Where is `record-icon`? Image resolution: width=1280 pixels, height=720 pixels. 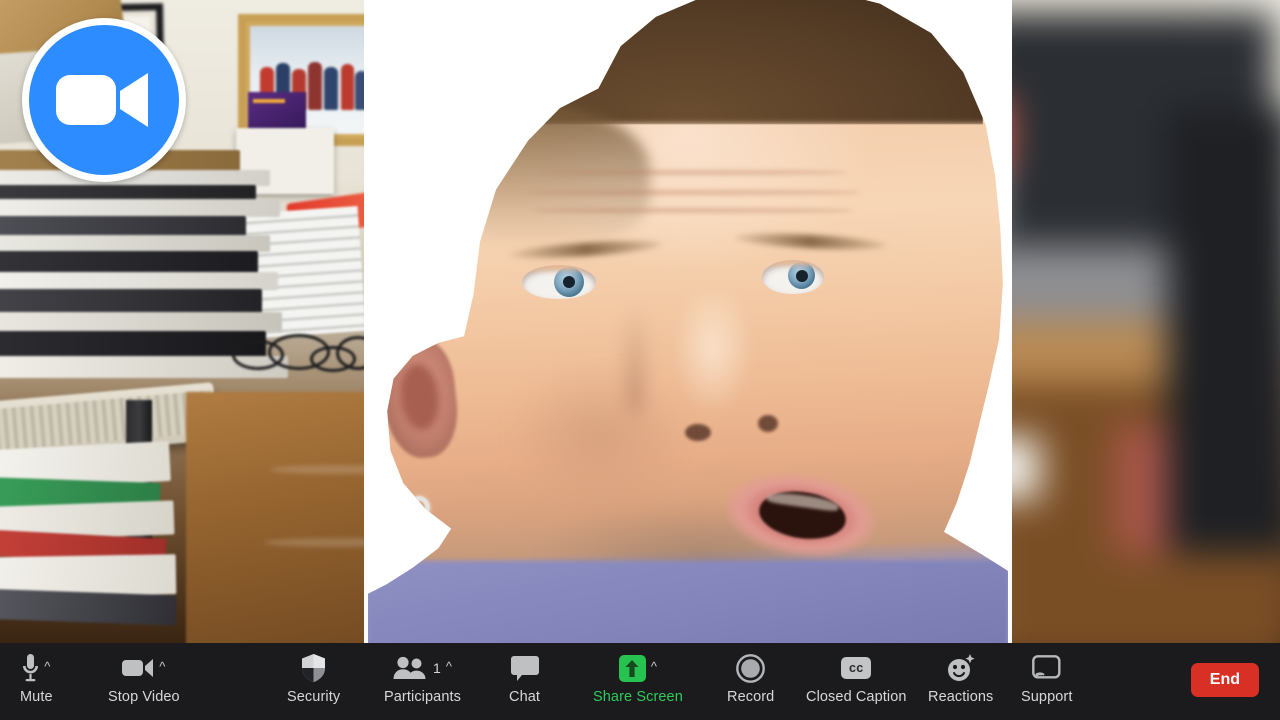 record-icon is located at coordinates (751, 668).